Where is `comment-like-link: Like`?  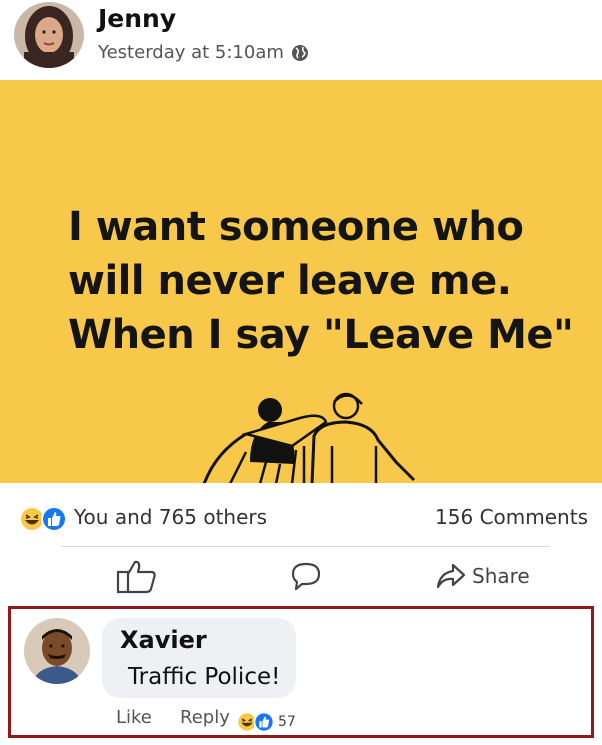
comment-like-link: Like is located at coordinates (134, 717).